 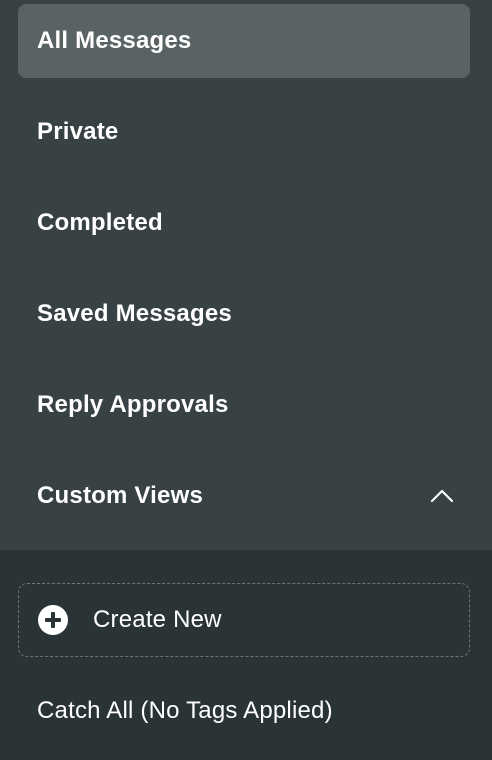 What do you see at coordinates (244, 314) in the screenshot?
I see `nav-item-saved-messages: Saved Messages` at bounding box center [244, 314].